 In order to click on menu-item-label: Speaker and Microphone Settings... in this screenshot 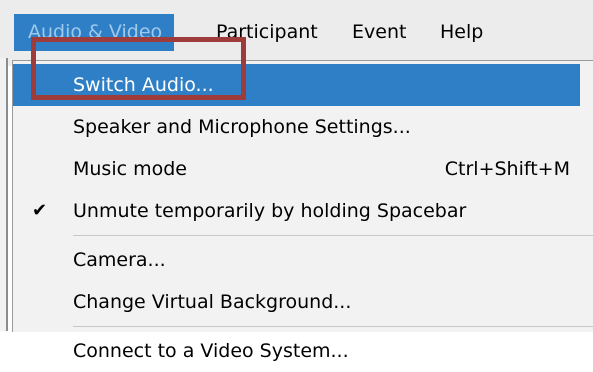, I will do `click(242, 127)`.